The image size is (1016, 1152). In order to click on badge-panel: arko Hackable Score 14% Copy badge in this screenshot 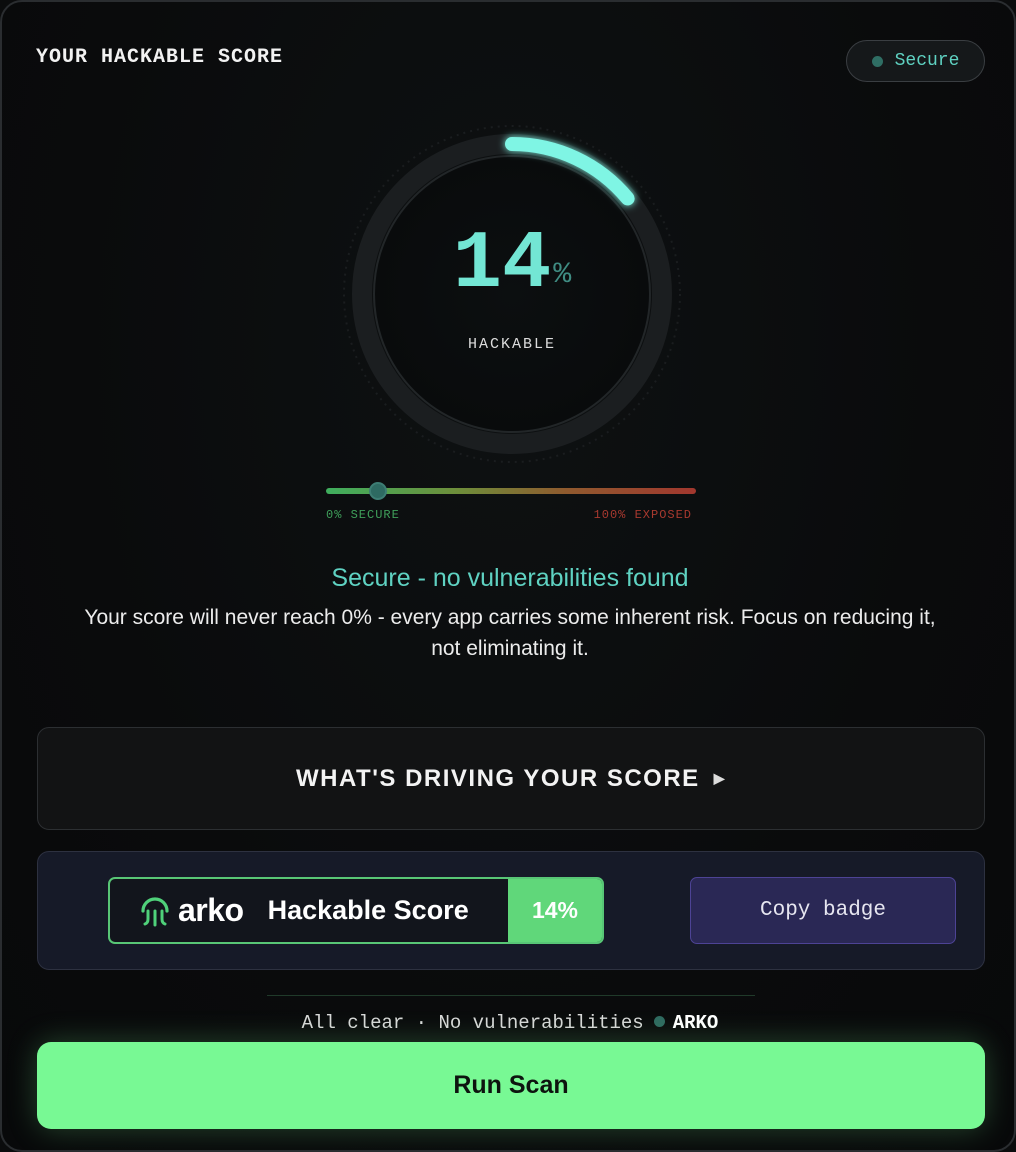, I will do `click(511, 910)`.